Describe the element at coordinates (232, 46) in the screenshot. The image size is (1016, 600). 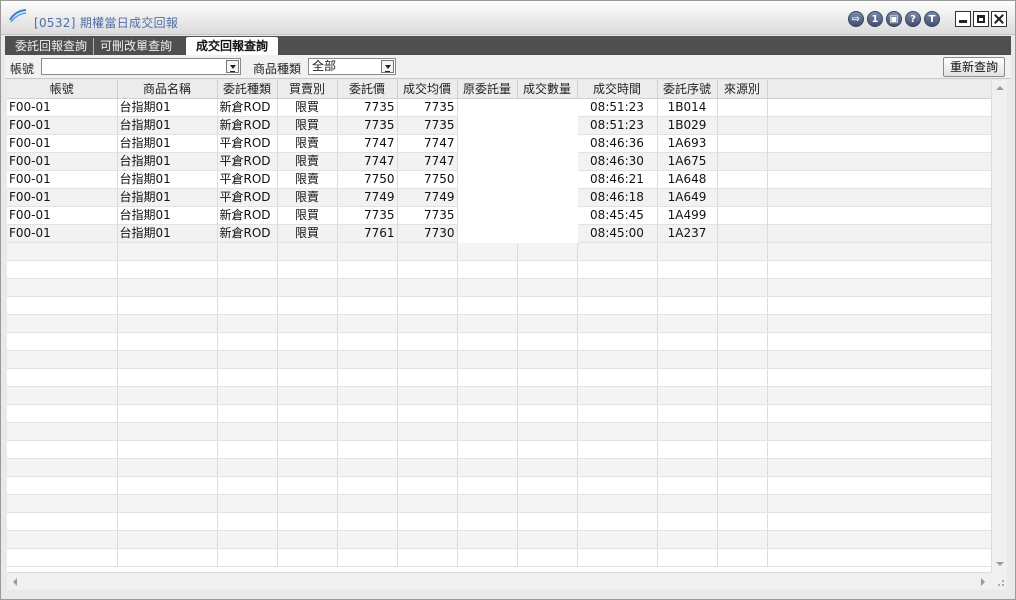
I see `tab-fill-report: 成交回報查詢` at that location.